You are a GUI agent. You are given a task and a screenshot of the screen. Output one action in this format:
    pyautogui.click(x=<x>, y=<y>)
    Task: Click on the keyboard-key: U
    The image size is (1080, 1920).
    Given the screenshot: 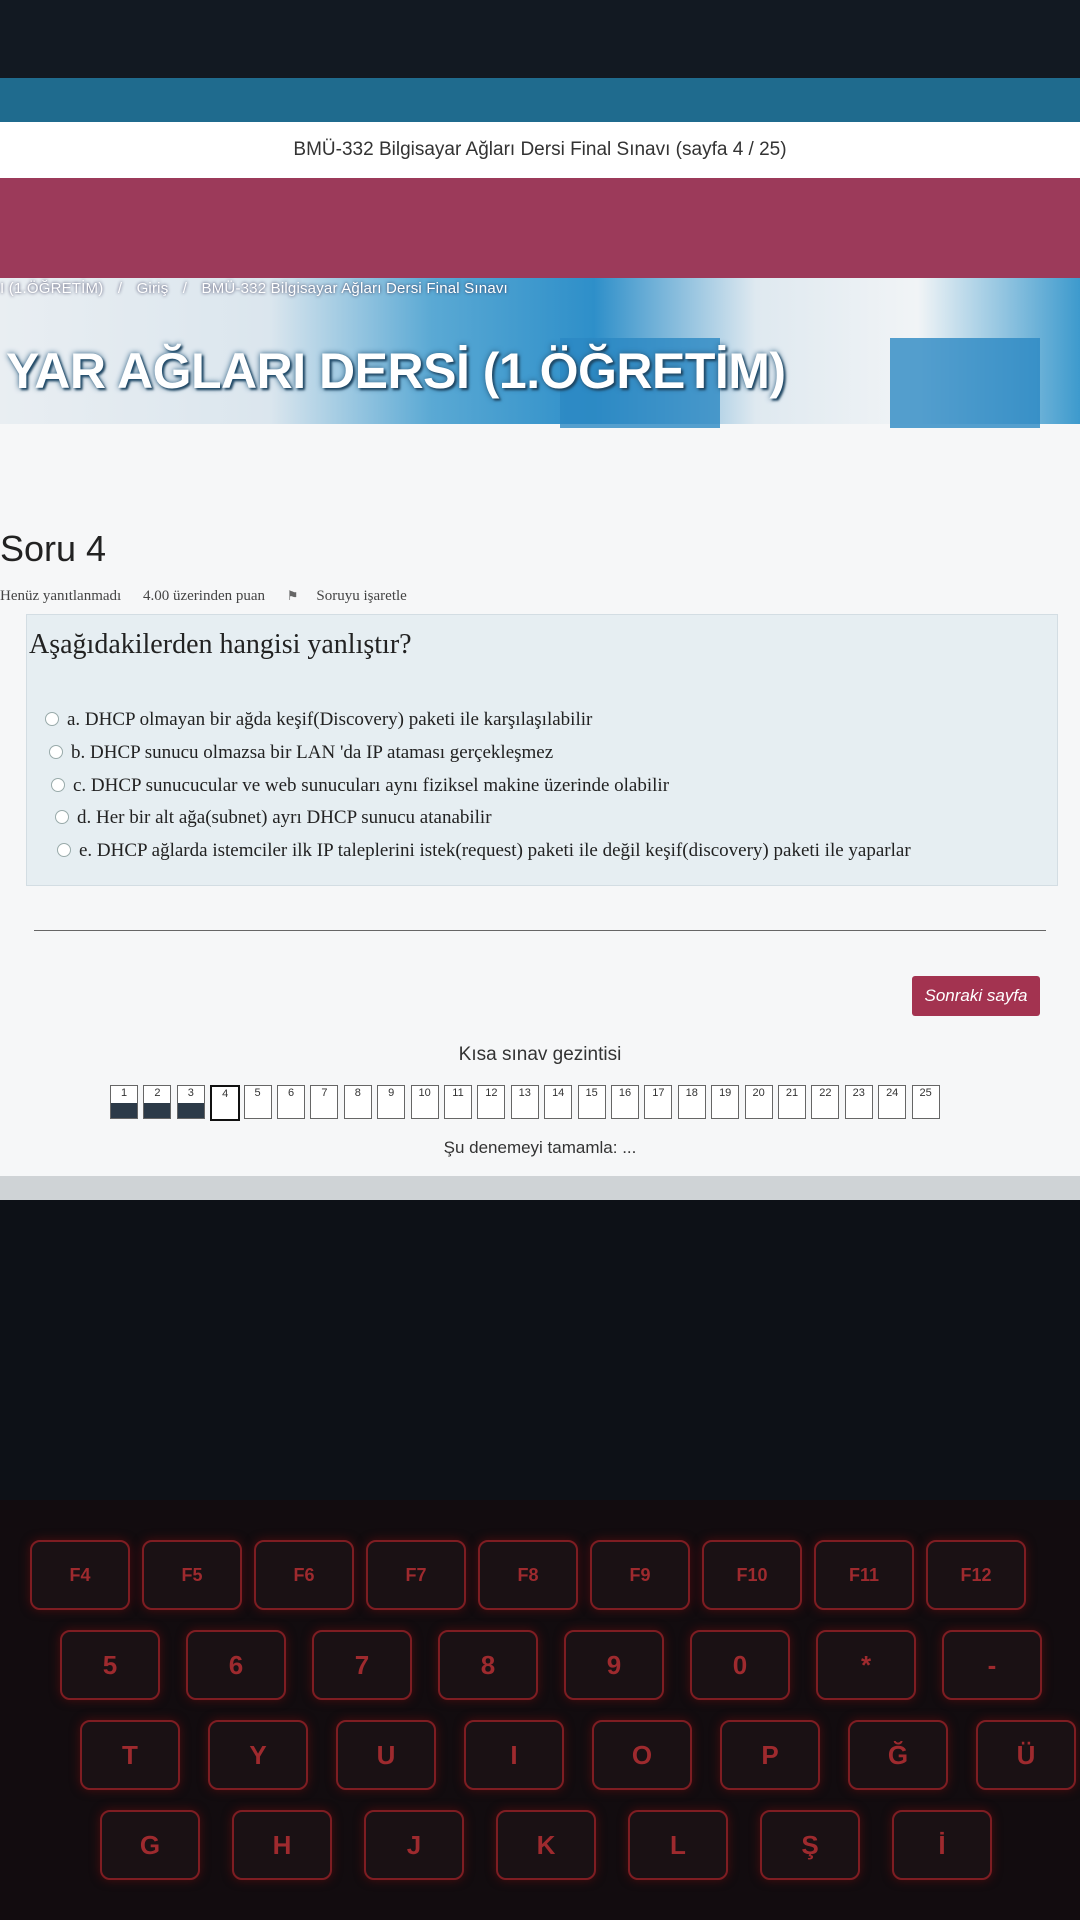 What is the action you would take?
    pyautogui.click(x=386, y=1755)
    